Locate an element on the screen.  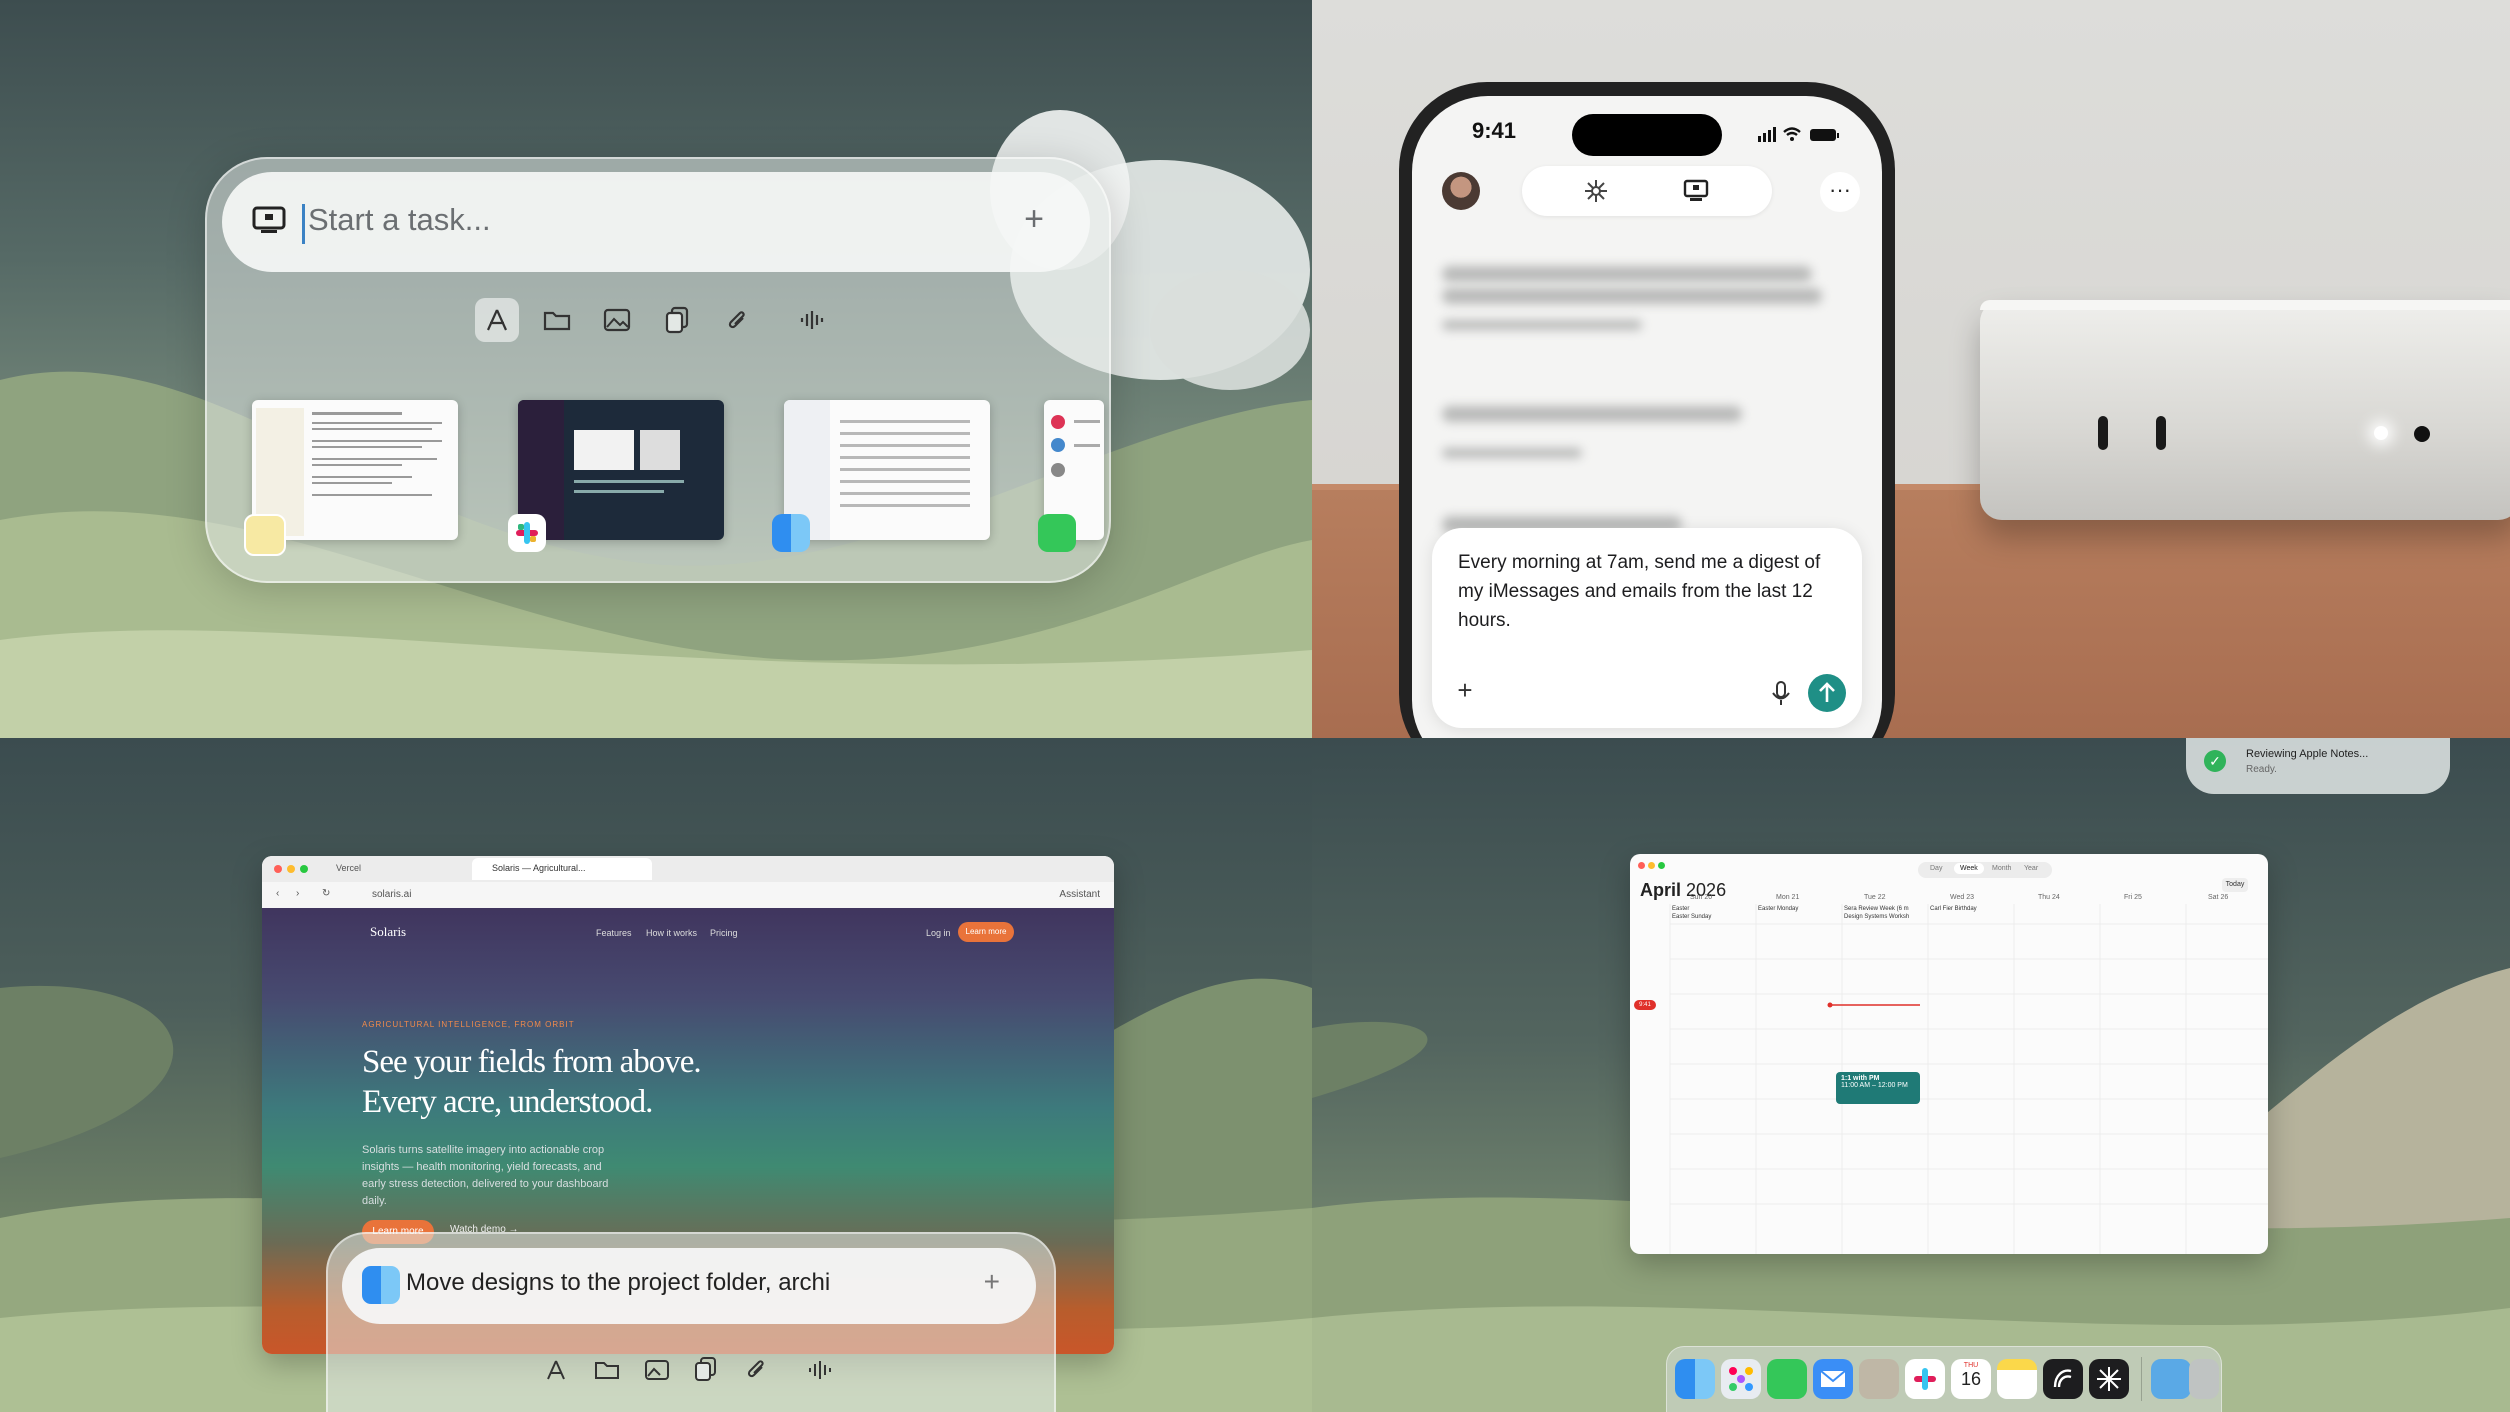
toast-status: Ready. is located at coordinates (2261, 769).